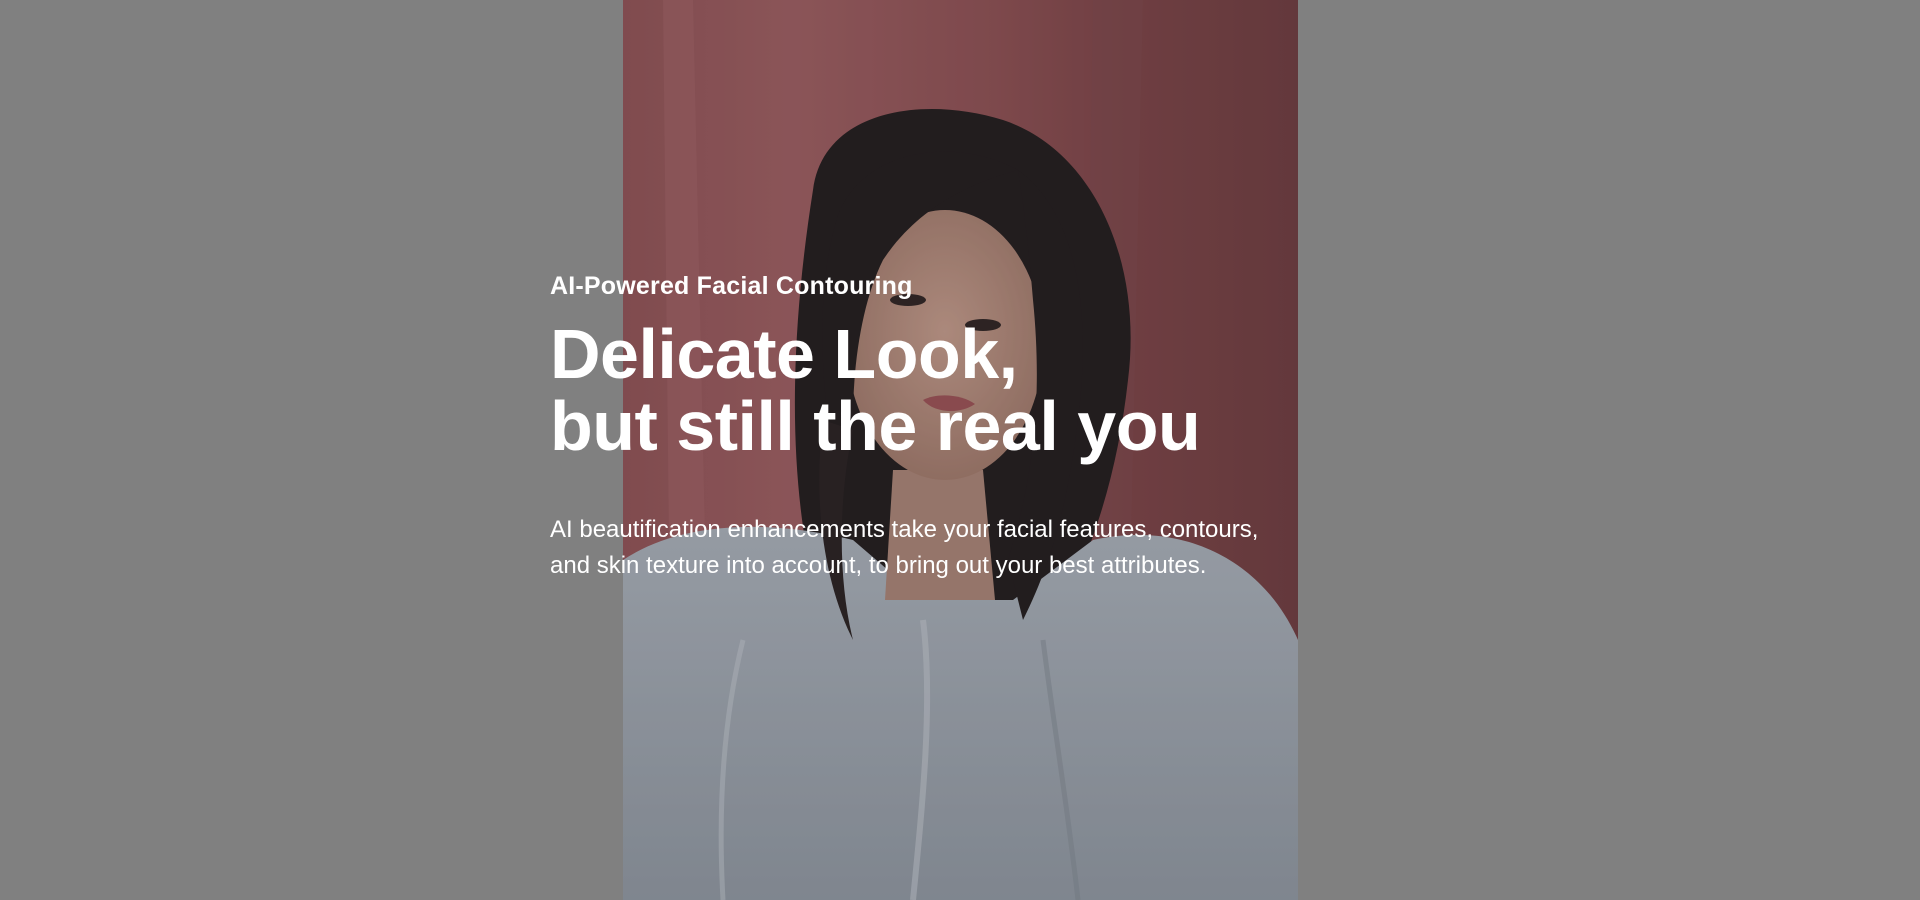 The height and width of the screenshot is (900, 1920). I want to click on hero-headline-line-2: but still the real you, so click(875, 426).